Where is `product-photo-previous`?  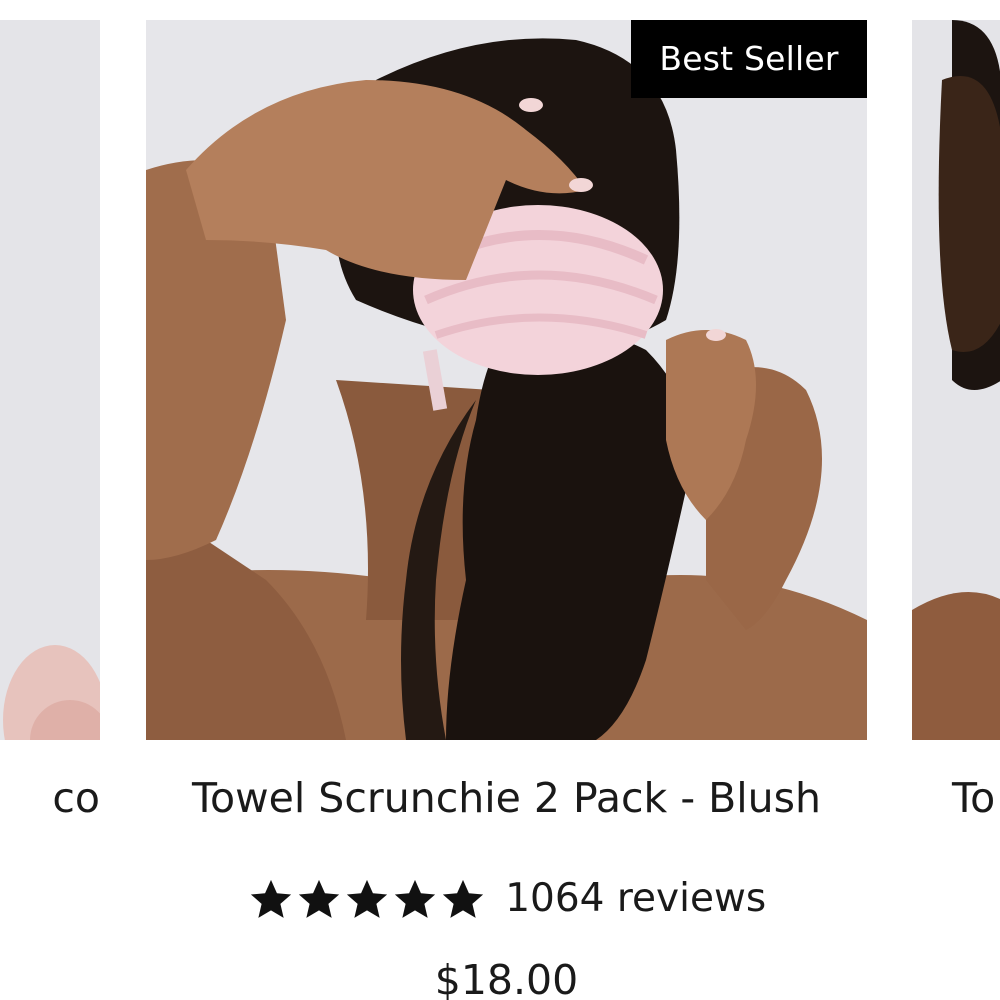 product-photo-previous is located at coordinates (50, 380).